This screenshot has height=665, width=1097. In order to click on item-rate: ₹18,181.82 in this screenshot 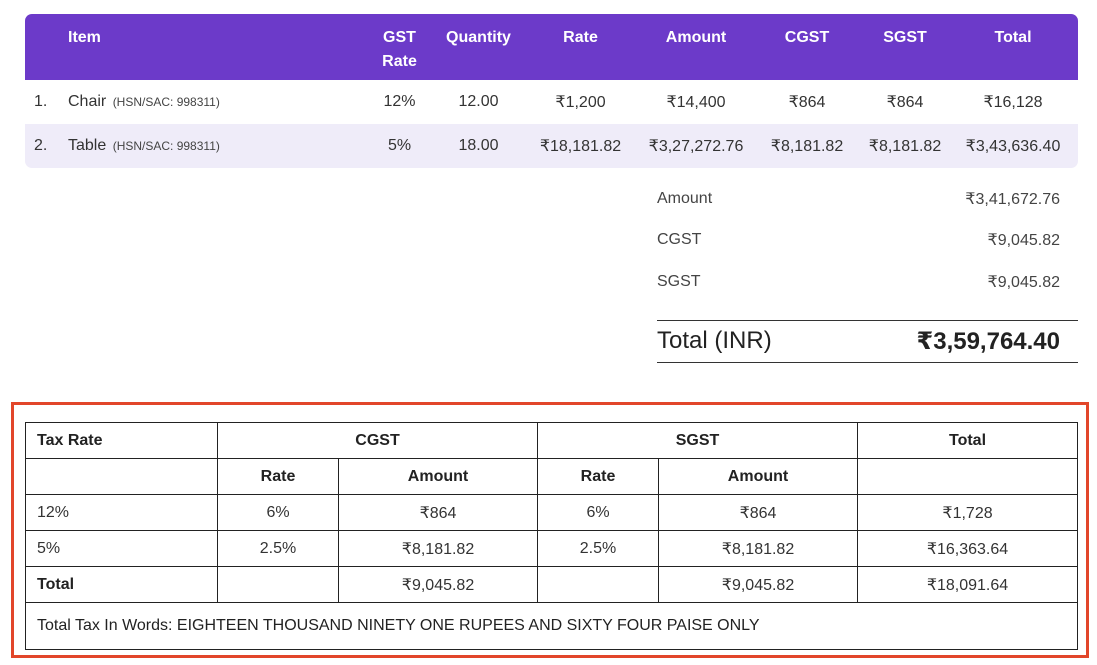, I will do `click(580, 146)`.